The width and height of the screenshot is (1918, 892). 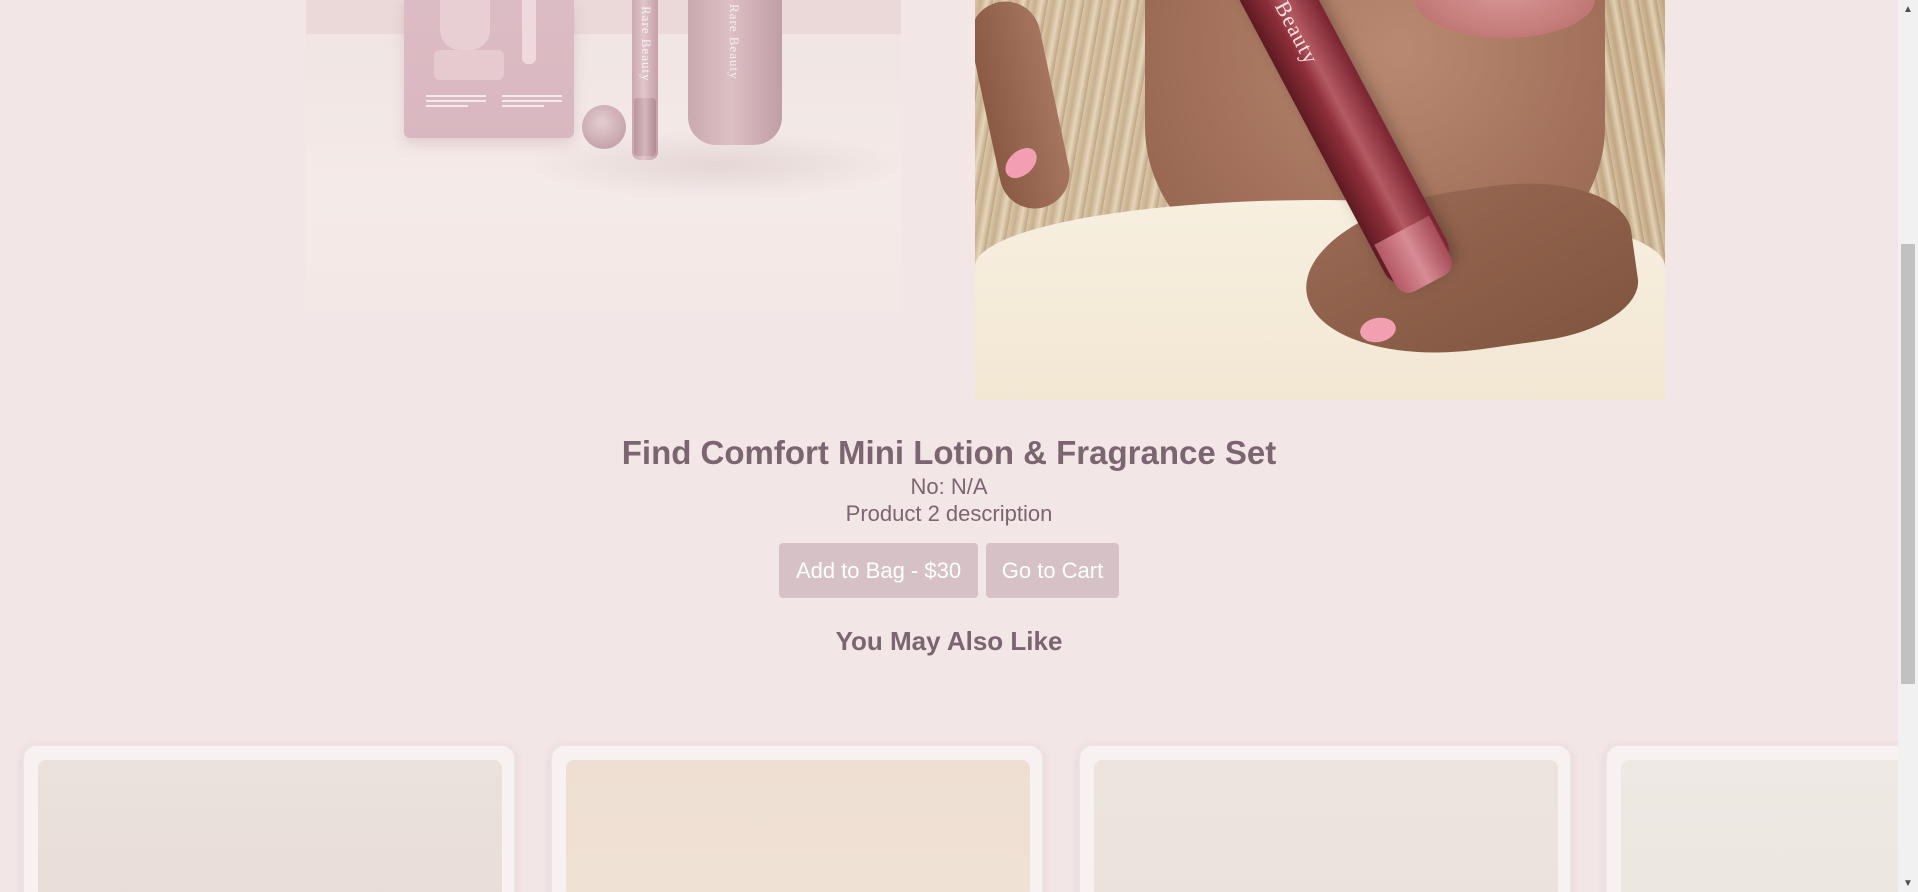 I want to click on add-to-bag-button: Add to Bag - $30, so click(x=878, y=570).